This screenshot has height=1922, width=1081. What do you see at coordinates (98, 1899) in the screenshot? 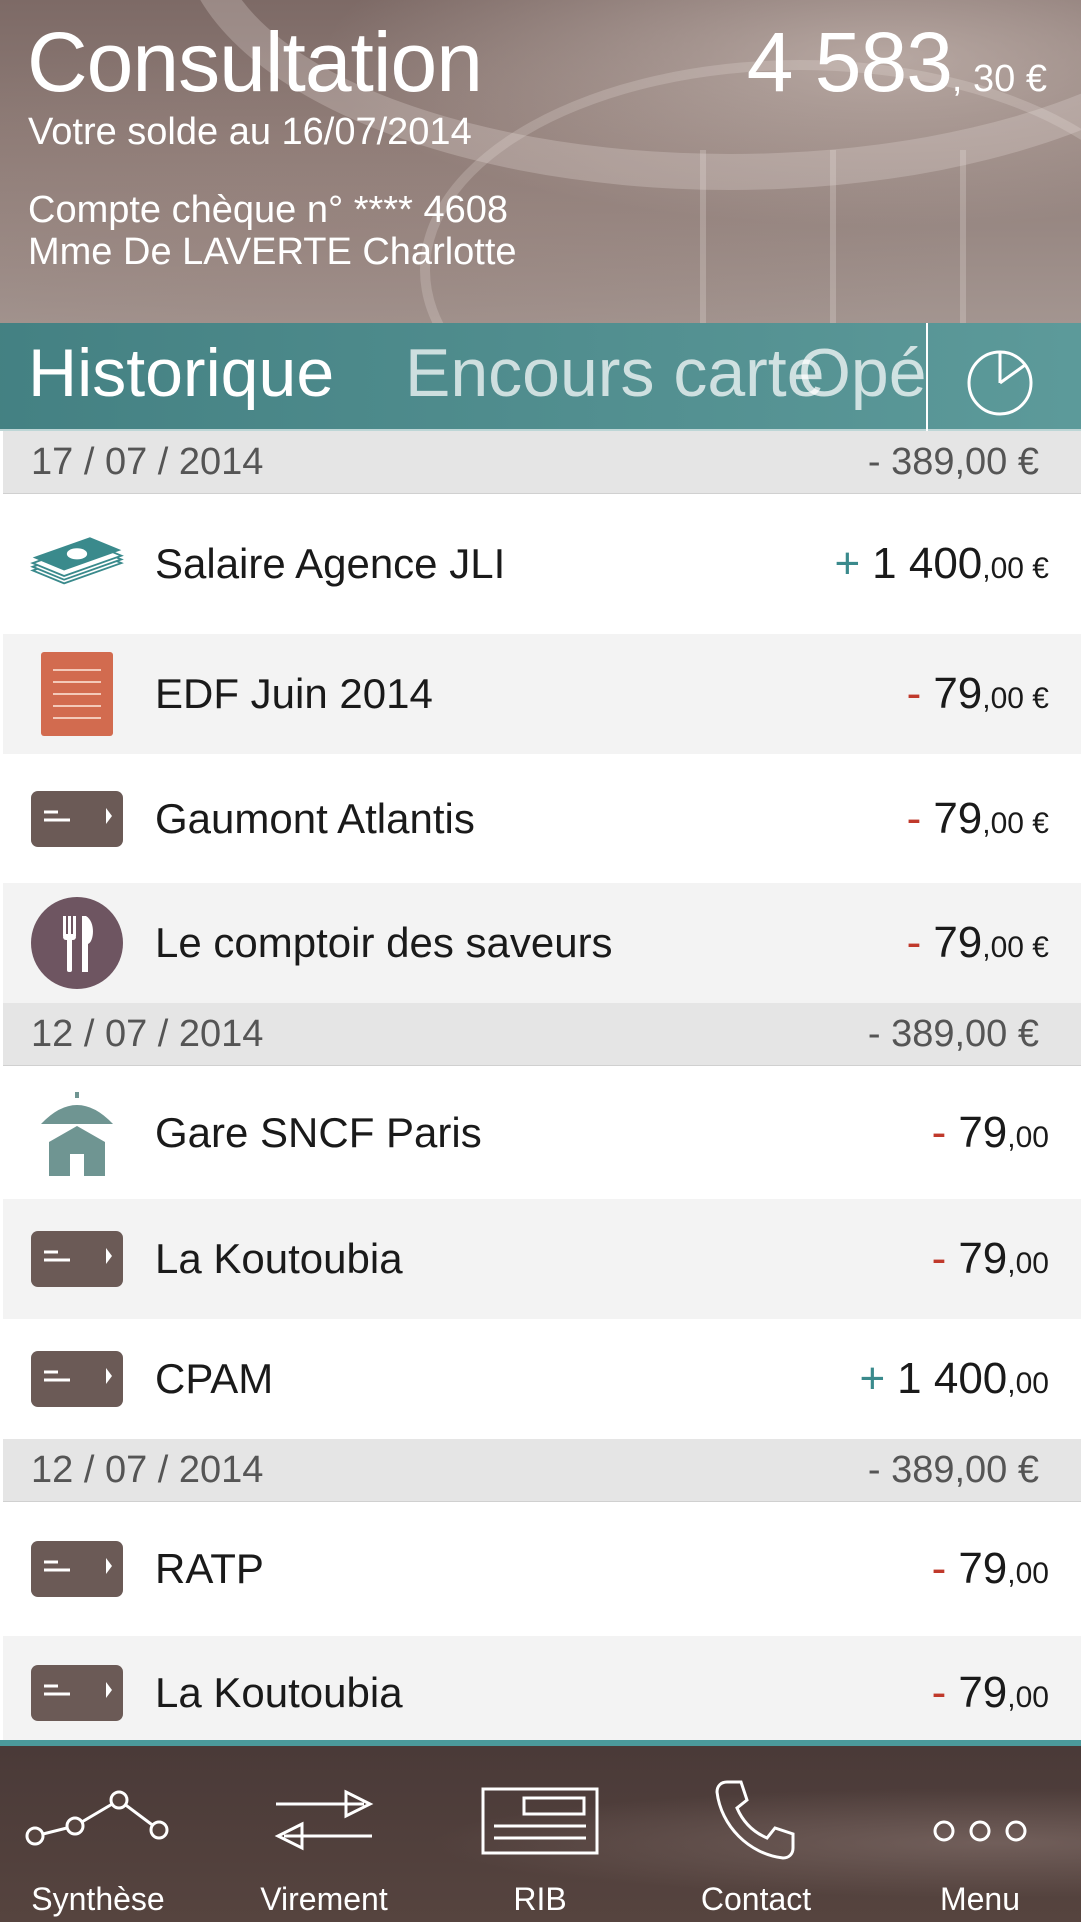
I see `nav-label: Synthèse` at bounding box center [98, 1899].